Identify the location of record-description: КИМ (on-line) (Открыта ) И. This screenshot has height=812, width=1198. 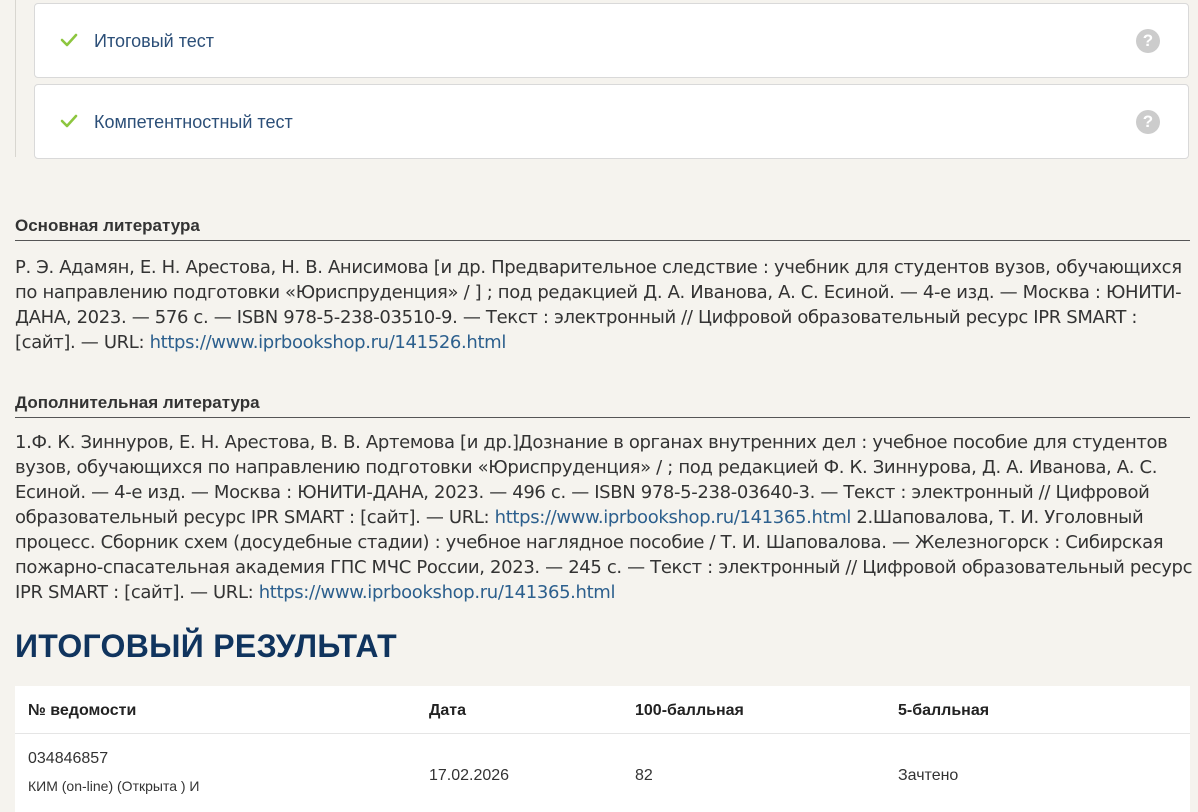
(114, 786).